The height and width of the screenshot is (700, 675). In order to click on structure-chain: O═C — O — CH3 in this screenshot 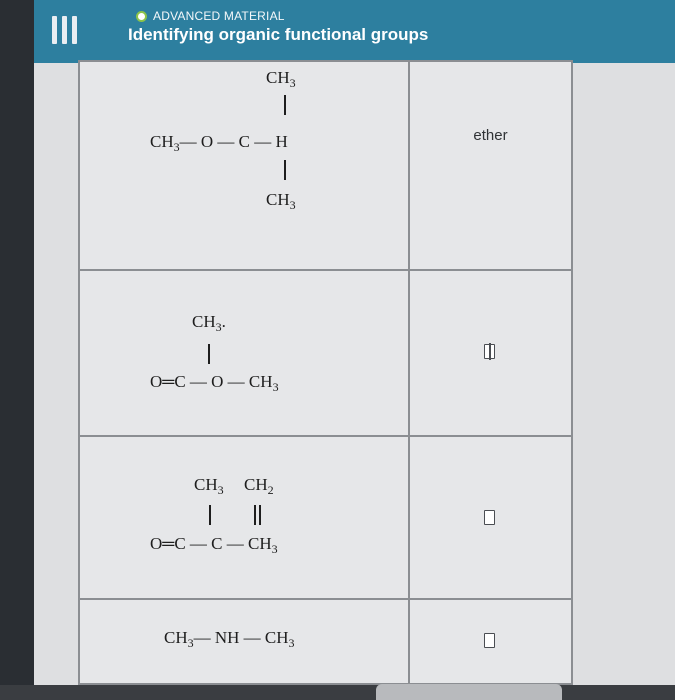, I will do `click(214, 383)`.